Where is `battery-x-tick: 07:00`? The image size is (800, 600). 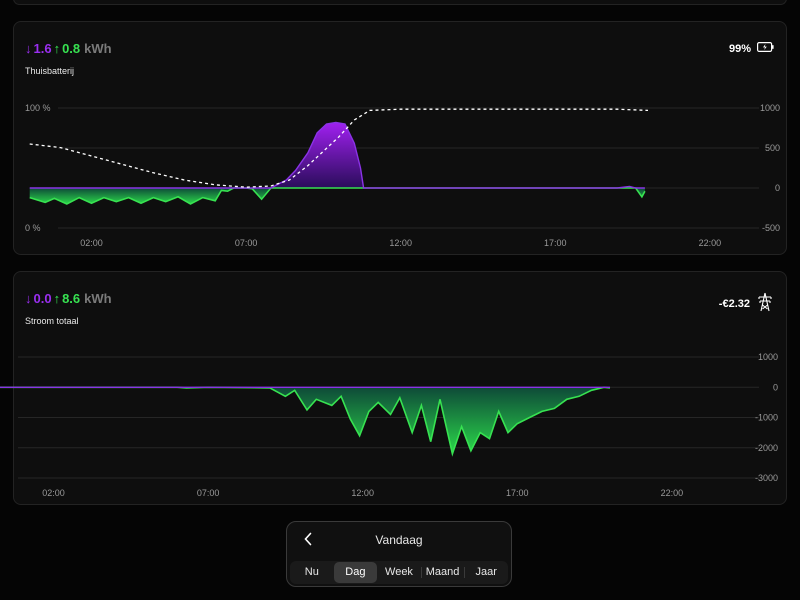 battery-x-tick: 07:00 is located at coordinates (246, 243).